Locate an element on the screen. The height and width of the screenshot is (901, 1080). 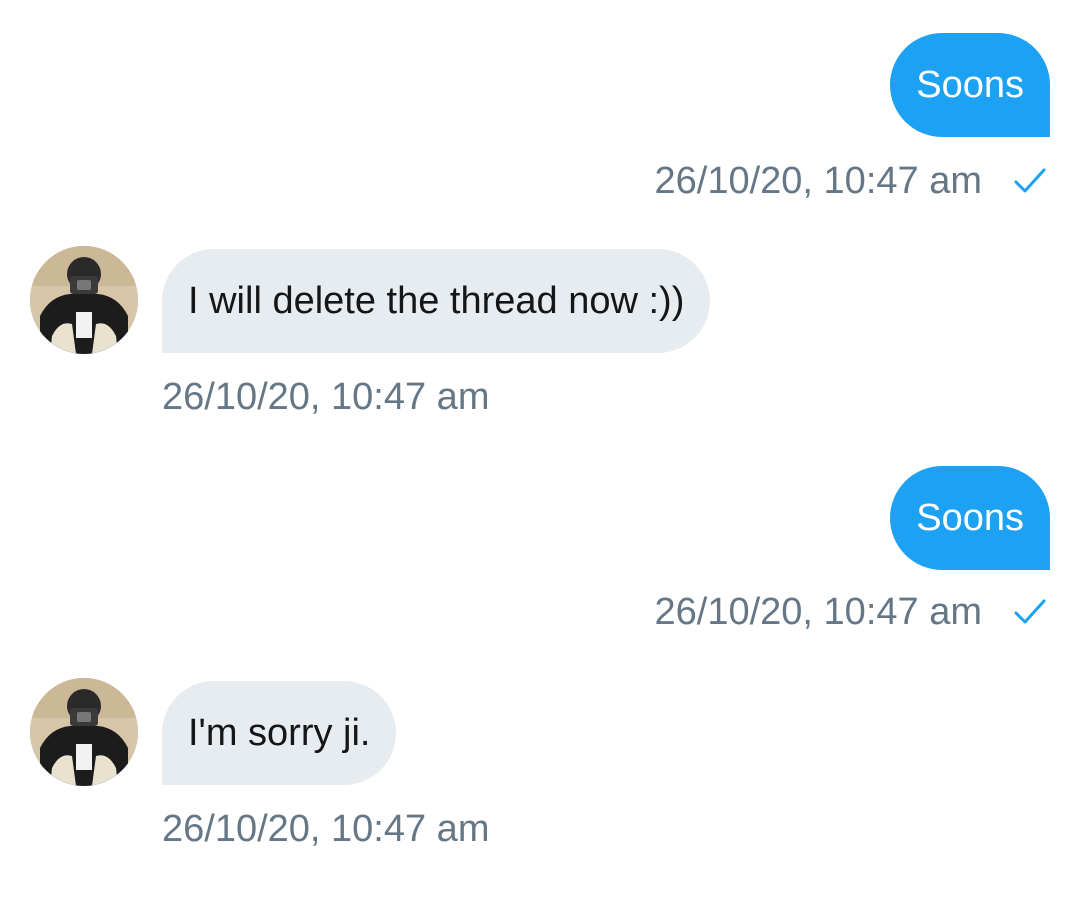
message-bubble-incoming: I'm sorry ji. is located at coordinates (279, 733).